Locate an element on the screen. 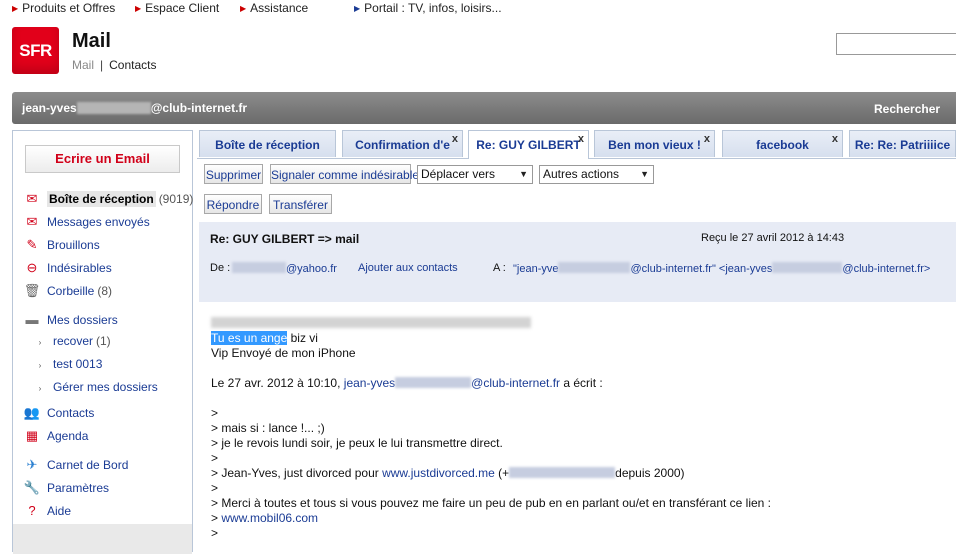  delete-button: Supprimer is located at coordinates (233, 174).